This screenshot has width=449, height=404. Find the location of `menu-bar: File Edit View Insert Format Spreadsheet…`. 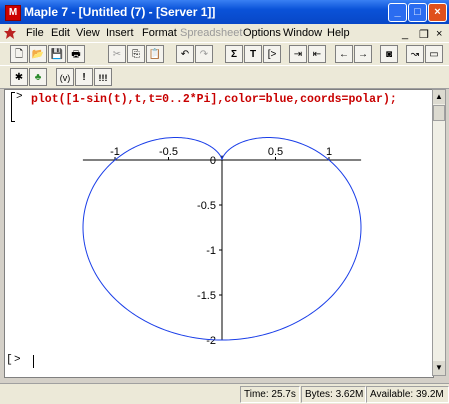

menu-bar: File Edit View Insert Format Spreadsheet… is located at coordinates (224, 33).